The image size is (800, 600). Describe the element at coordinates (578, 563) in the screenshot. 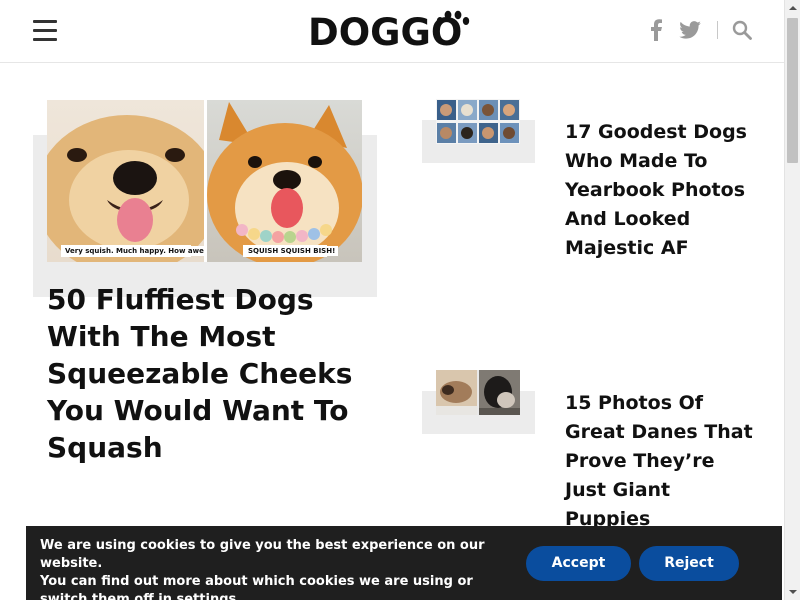

I see `accept-cookies-button: Accept` at that location.